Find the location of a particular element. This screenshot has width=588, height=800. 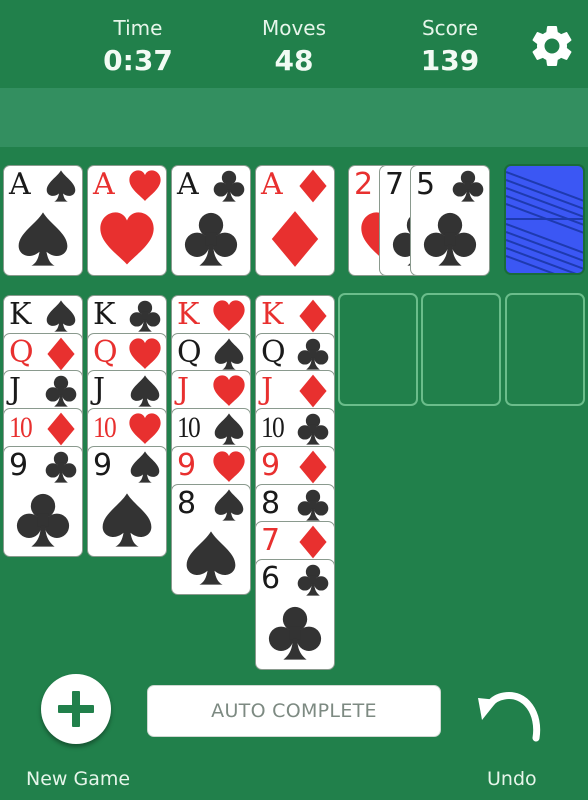

moves-stat: Moves 48 is located at coordinates (294, 46).